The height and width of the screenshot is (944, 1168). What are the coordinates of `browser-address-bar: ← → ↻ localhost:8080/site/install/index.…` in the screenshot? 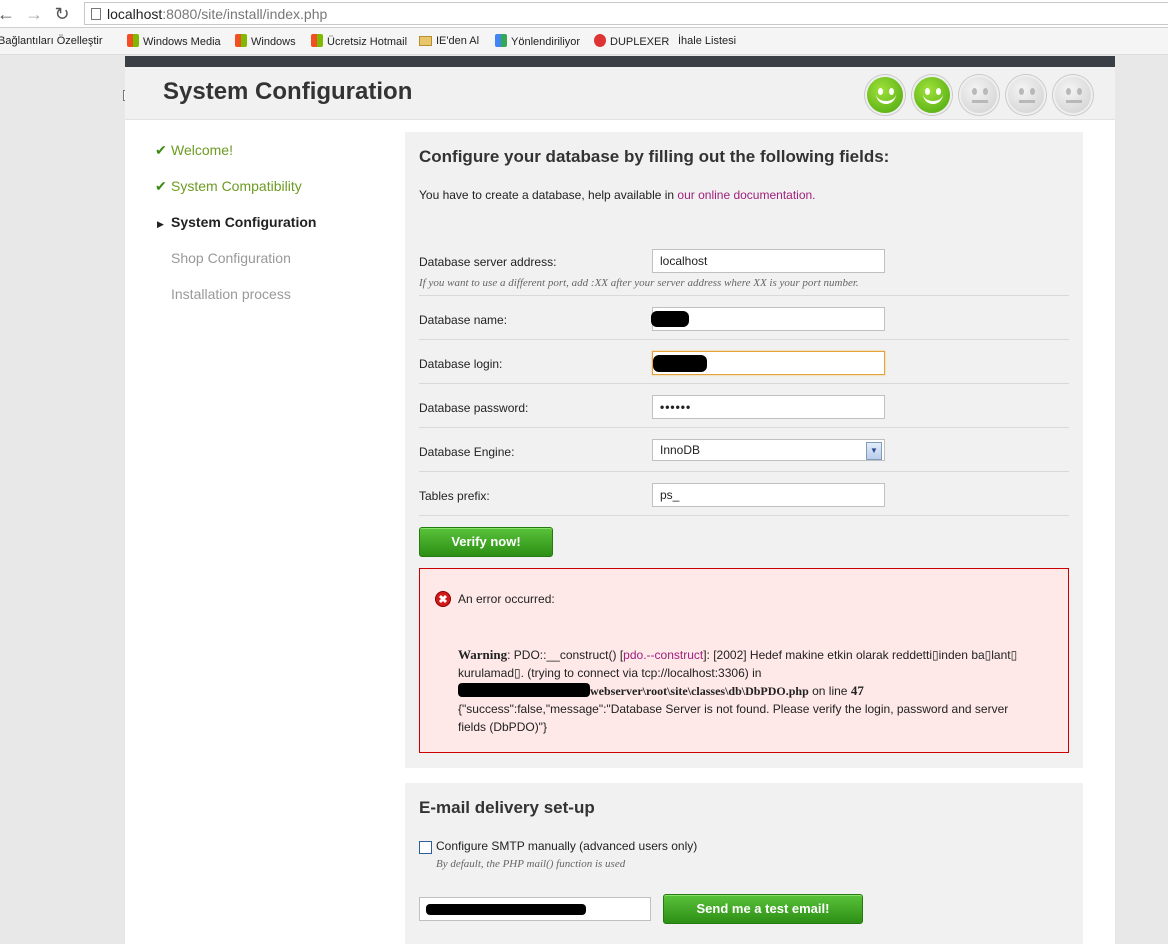 It's located at (584, 14).